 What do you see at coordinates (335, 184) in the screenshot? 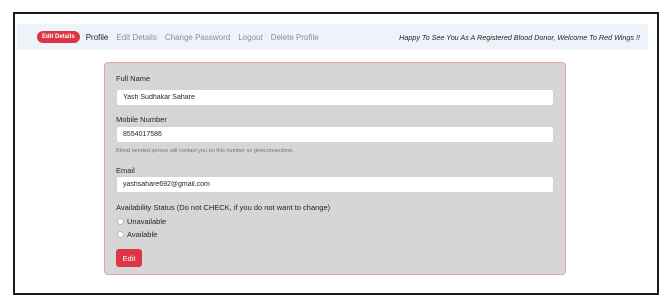
I see `email-field` at bounding box center [335, 184].